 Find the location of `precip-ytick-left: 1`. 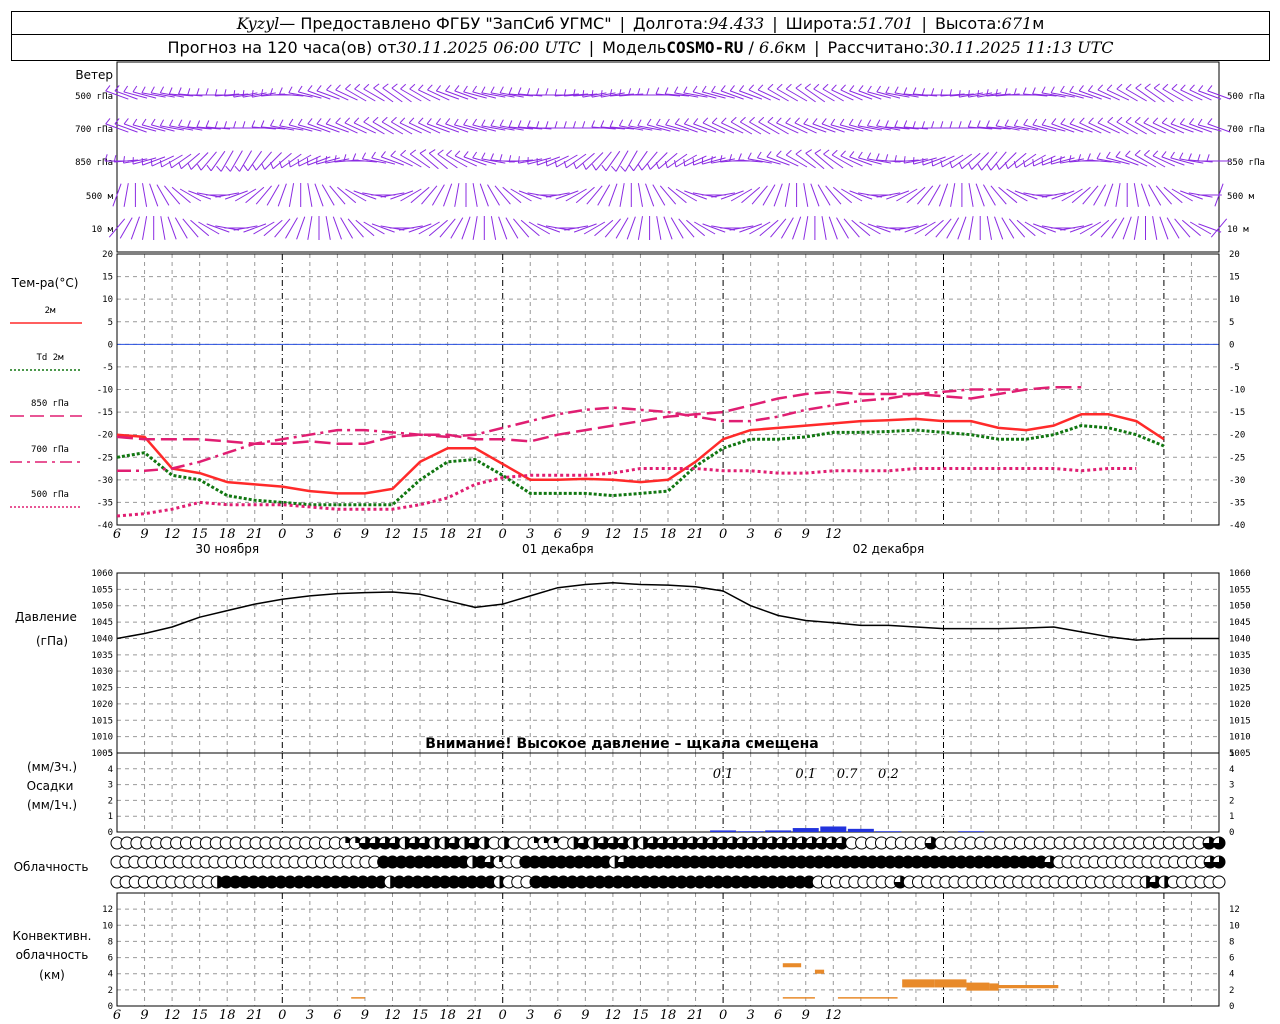

precip-ytick-left: 1 is located at coordinates (110, 817).